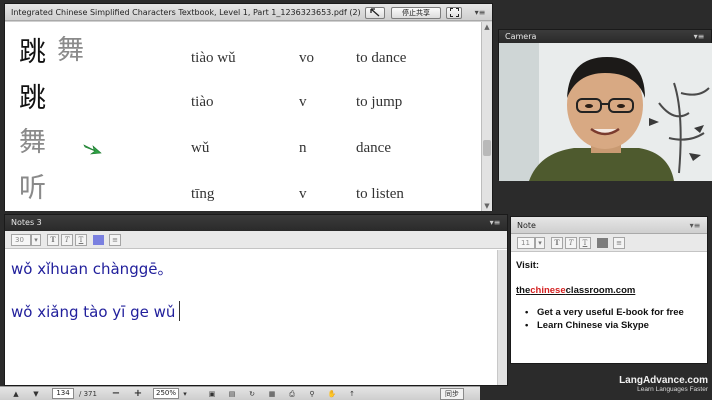 This screenshot has width=712, height=400. Describe the element at coordinates (487, 148) in the screenshot. I see `scroll-thumb` at that location.